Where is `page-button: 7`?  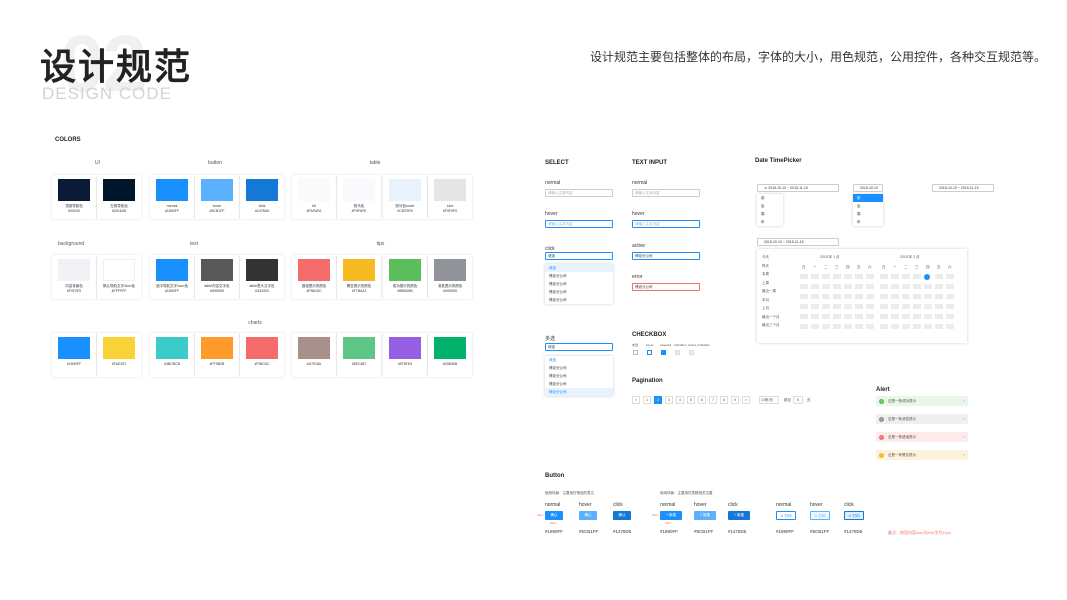
page-button: 7 is located at coordinates (713, 400).